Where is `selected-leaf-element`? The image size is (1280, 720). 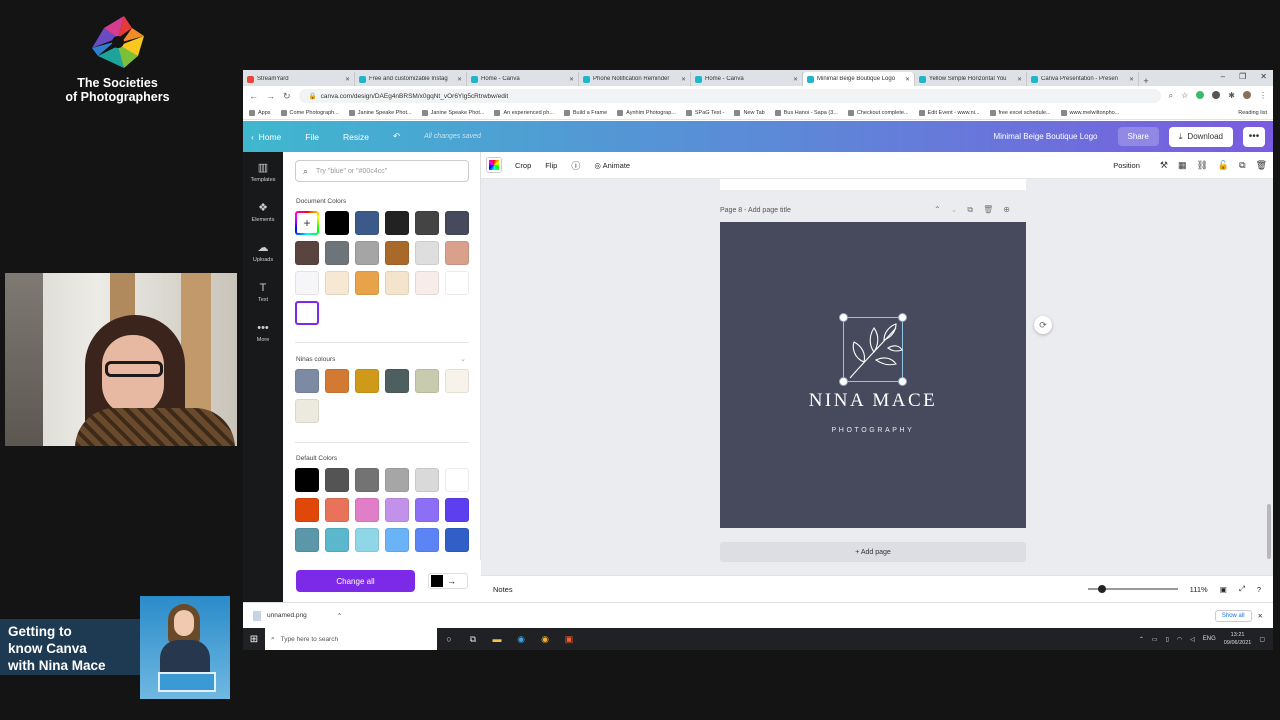 selected-leaf-element is located at coordinates (873, 349).